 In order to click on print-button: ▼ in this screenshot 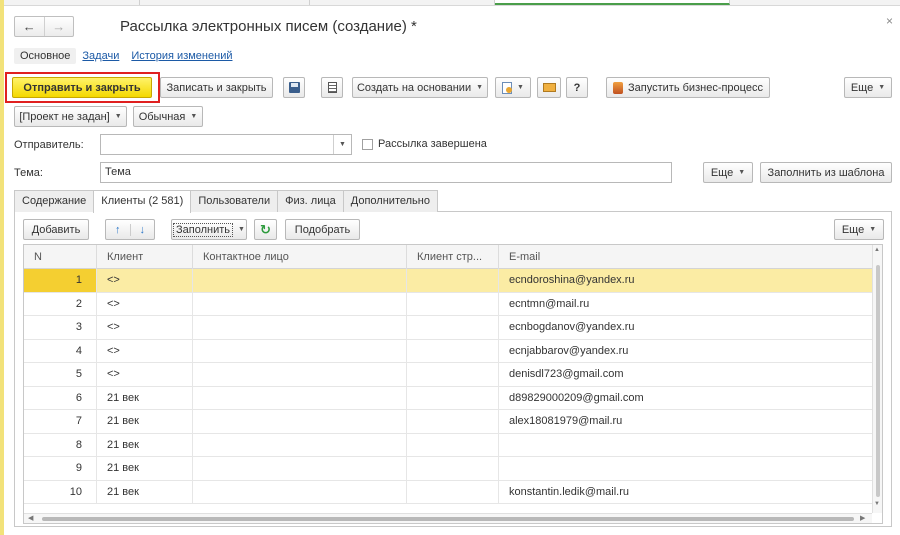, I will do `click(513, 87)`.